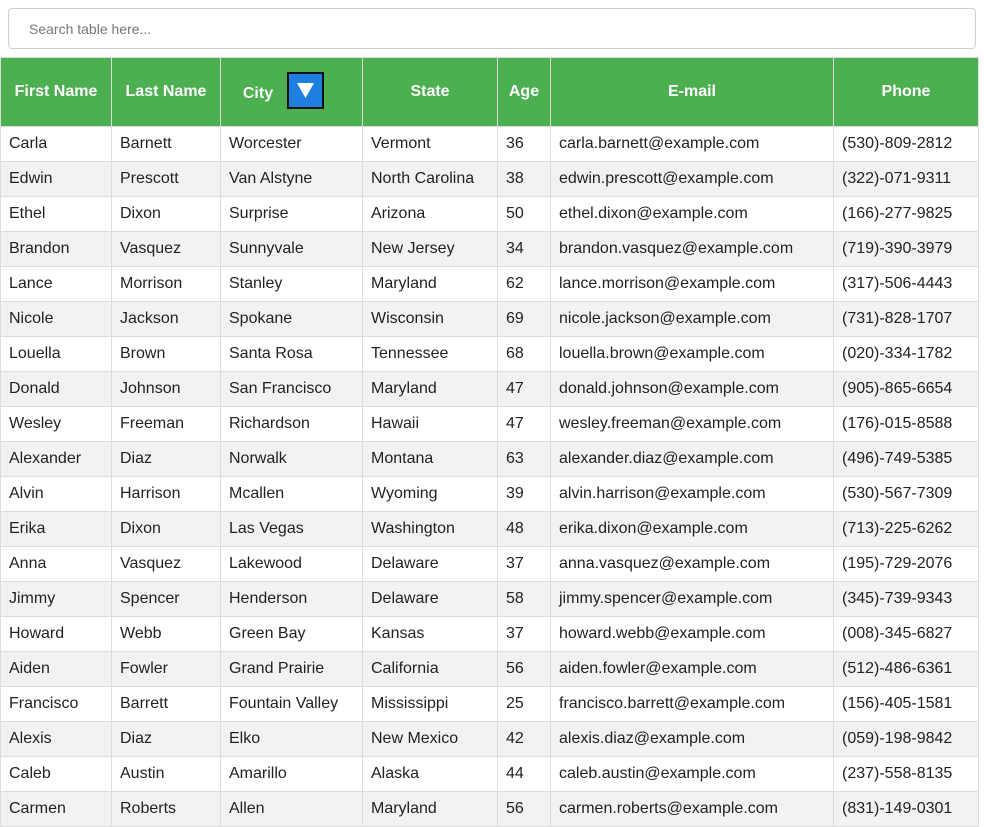 This screenshot has height=827, width=984. Describe the element at coordinates (291, 809) in the screenshot. I see `cell-city: Allen` at that location.